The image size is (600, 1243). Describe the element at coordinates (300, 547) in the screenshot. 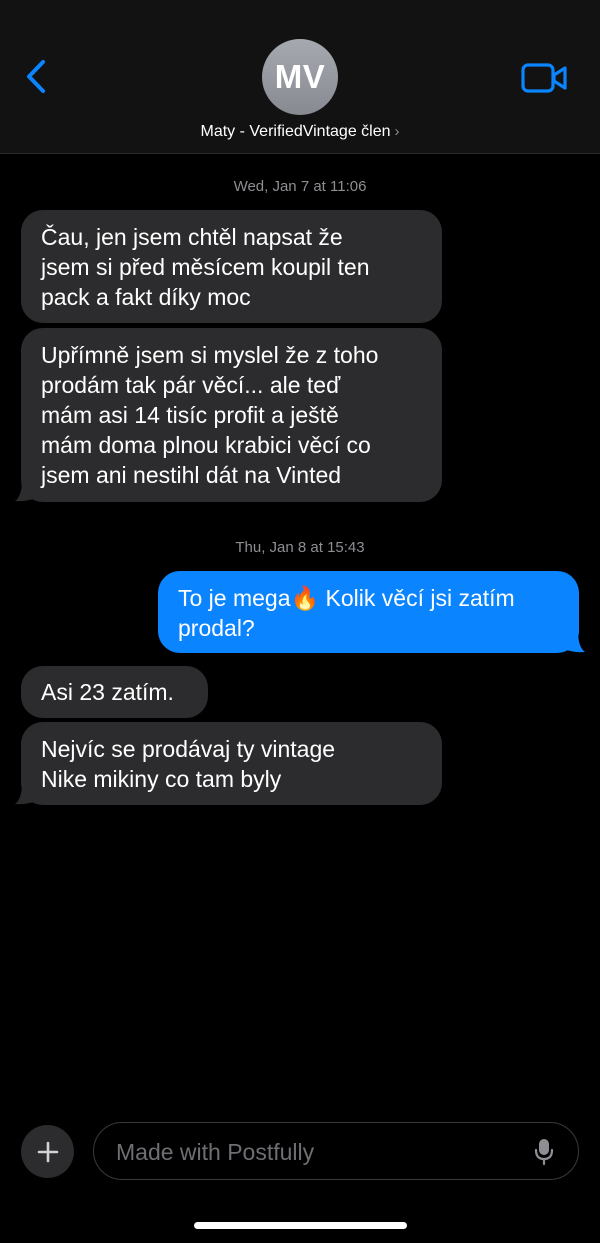

I see `timestamp: Thu, Jan 8 at 15:43` at that location.